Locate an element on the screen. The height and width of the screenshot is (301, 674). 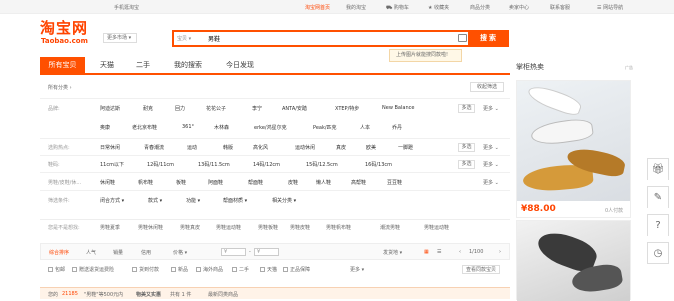
customer-service-link: 联系客服 is located at coordinates (560, 7).